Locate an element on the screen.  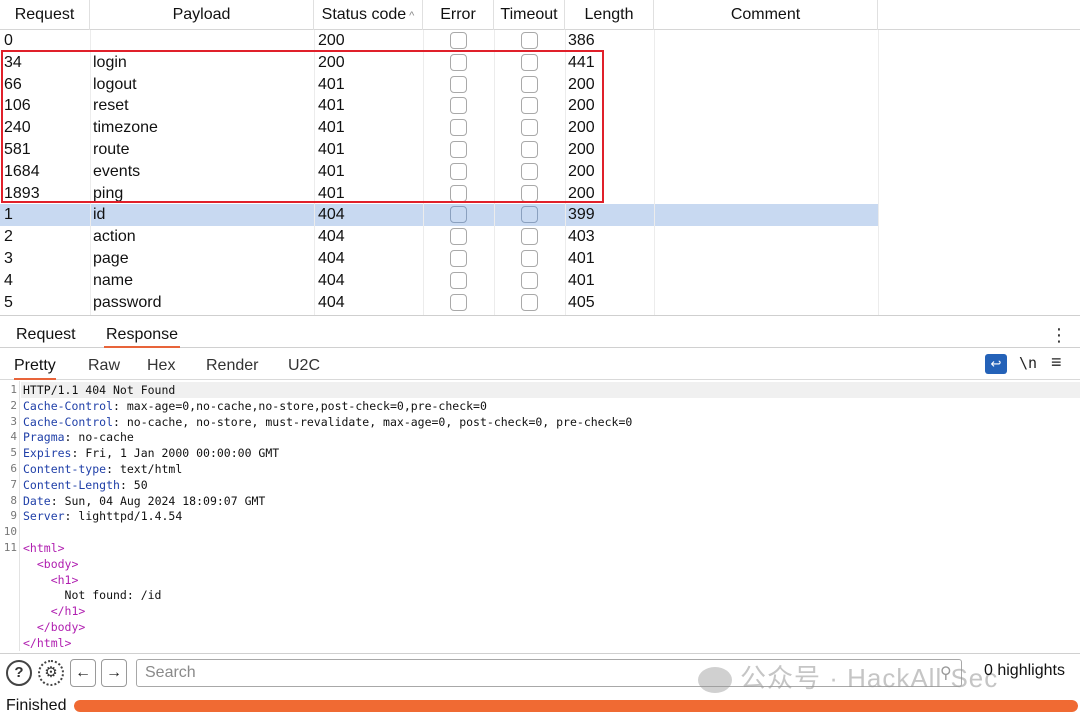
status-label: Finished is located at coordinates (36, 705).